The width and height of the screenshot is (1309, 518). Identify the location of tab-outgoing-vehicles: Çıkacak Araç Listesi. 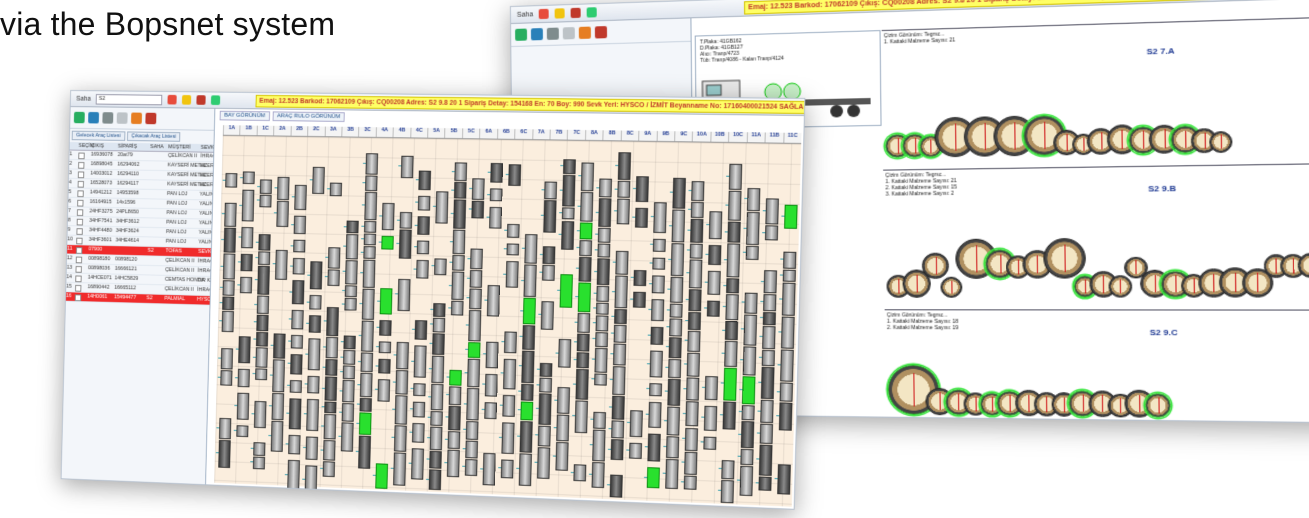
(153, 136).